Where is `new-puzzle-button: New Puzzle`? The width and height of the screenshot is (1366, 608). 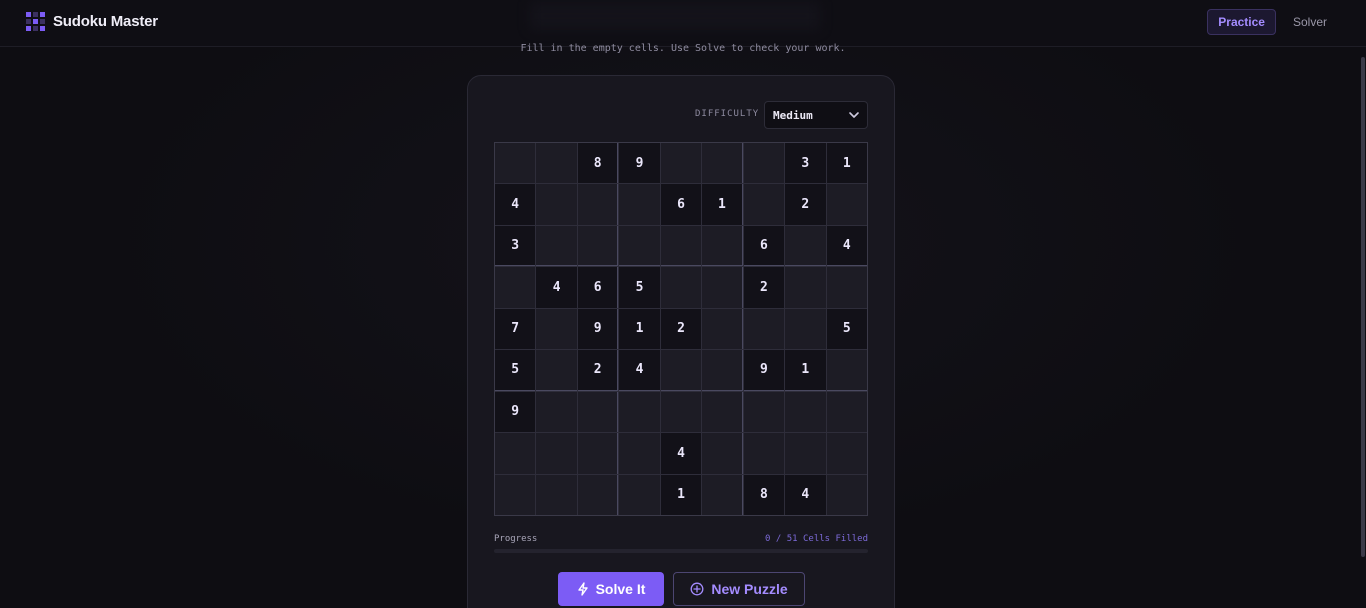
new-puzzle-button: New Puzzle is located at coordinates (739, 589).